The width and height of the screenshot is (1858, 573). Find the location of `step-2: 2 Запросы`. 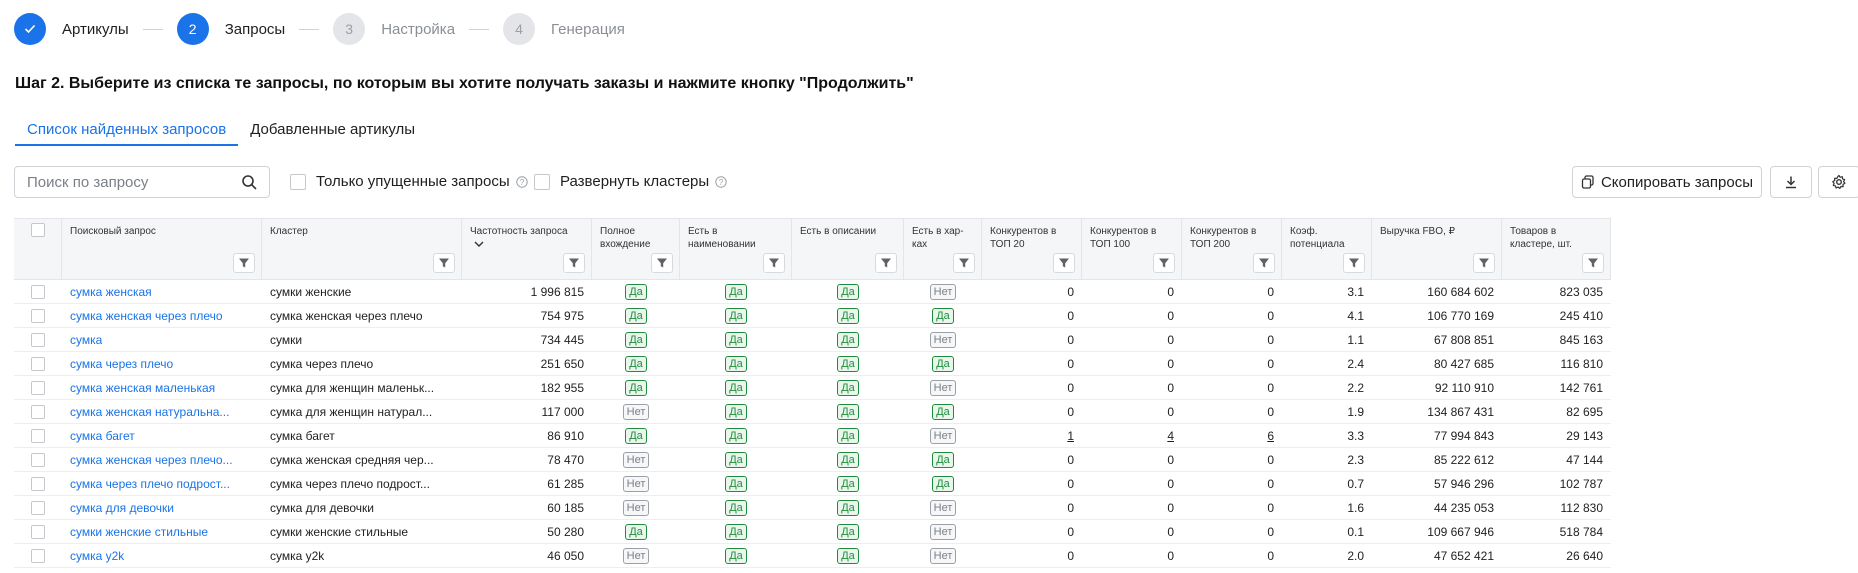

step-2: 2 Запросы is located at coordinates (230, 29).